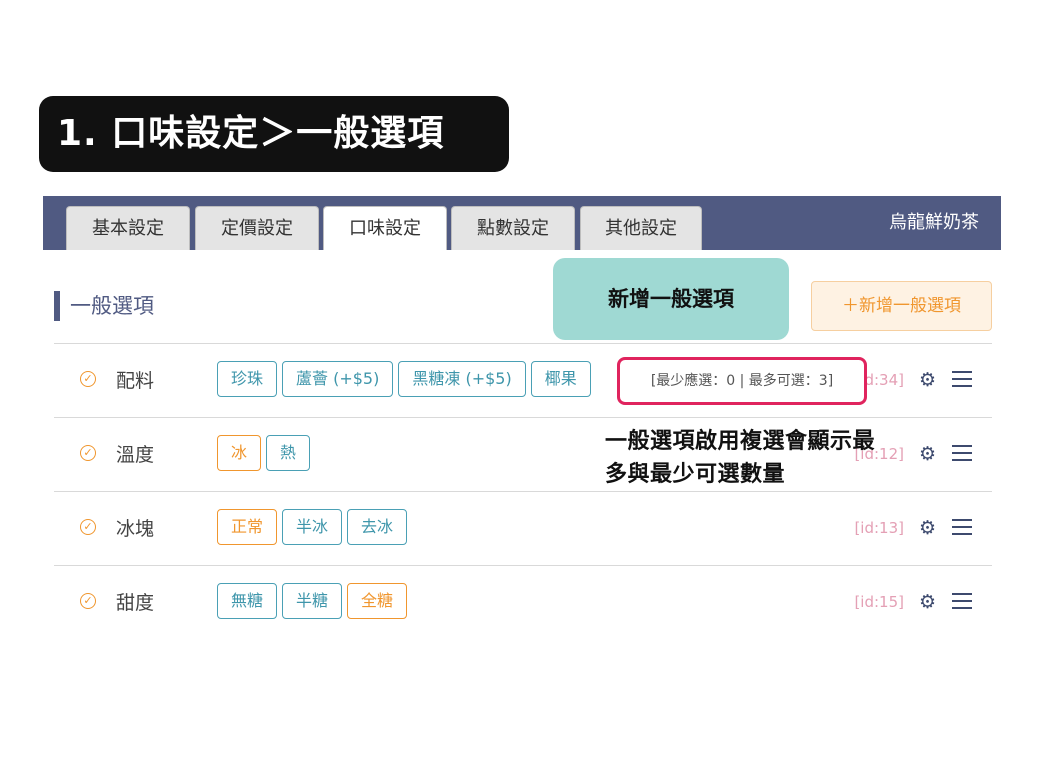  I want to click on option-chips: 無糖 半糖 全糖, so click(312, 601).